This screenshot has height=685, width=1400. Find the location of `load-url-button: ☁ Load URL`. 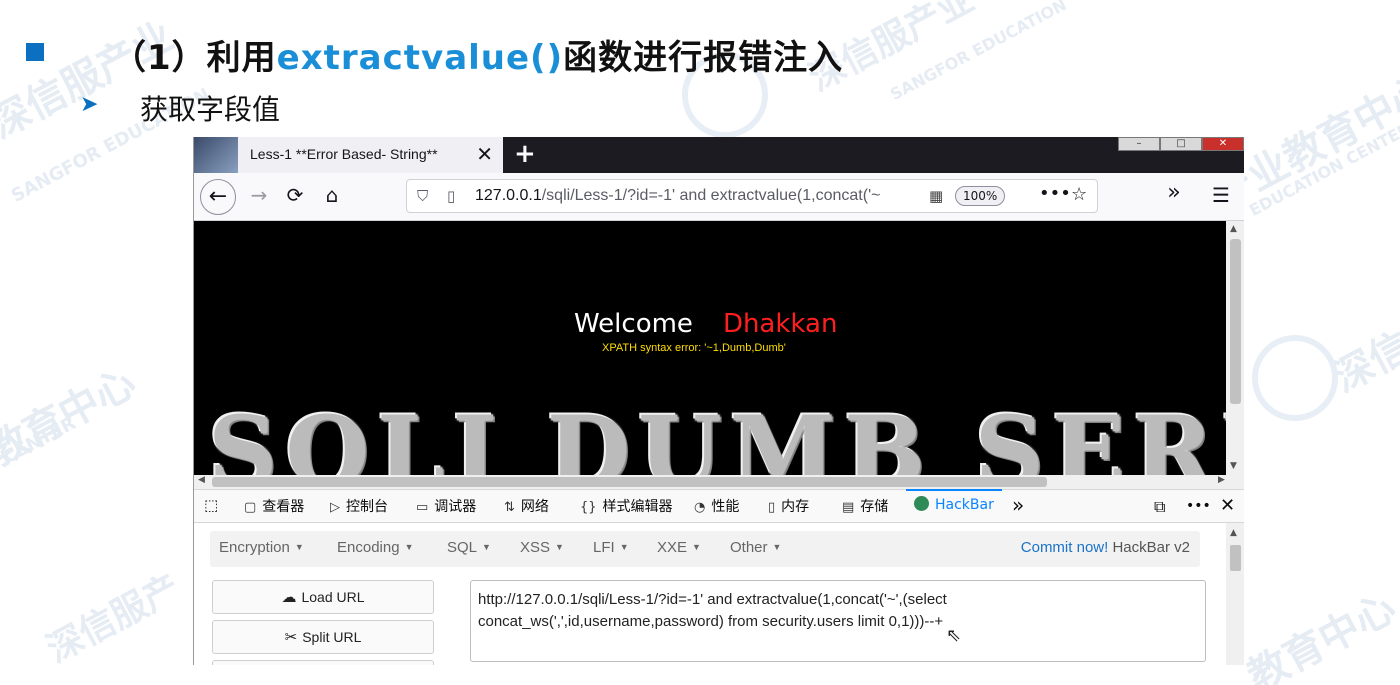

load-url-button: ☁ Load URL is located at coordinates (323, 597).